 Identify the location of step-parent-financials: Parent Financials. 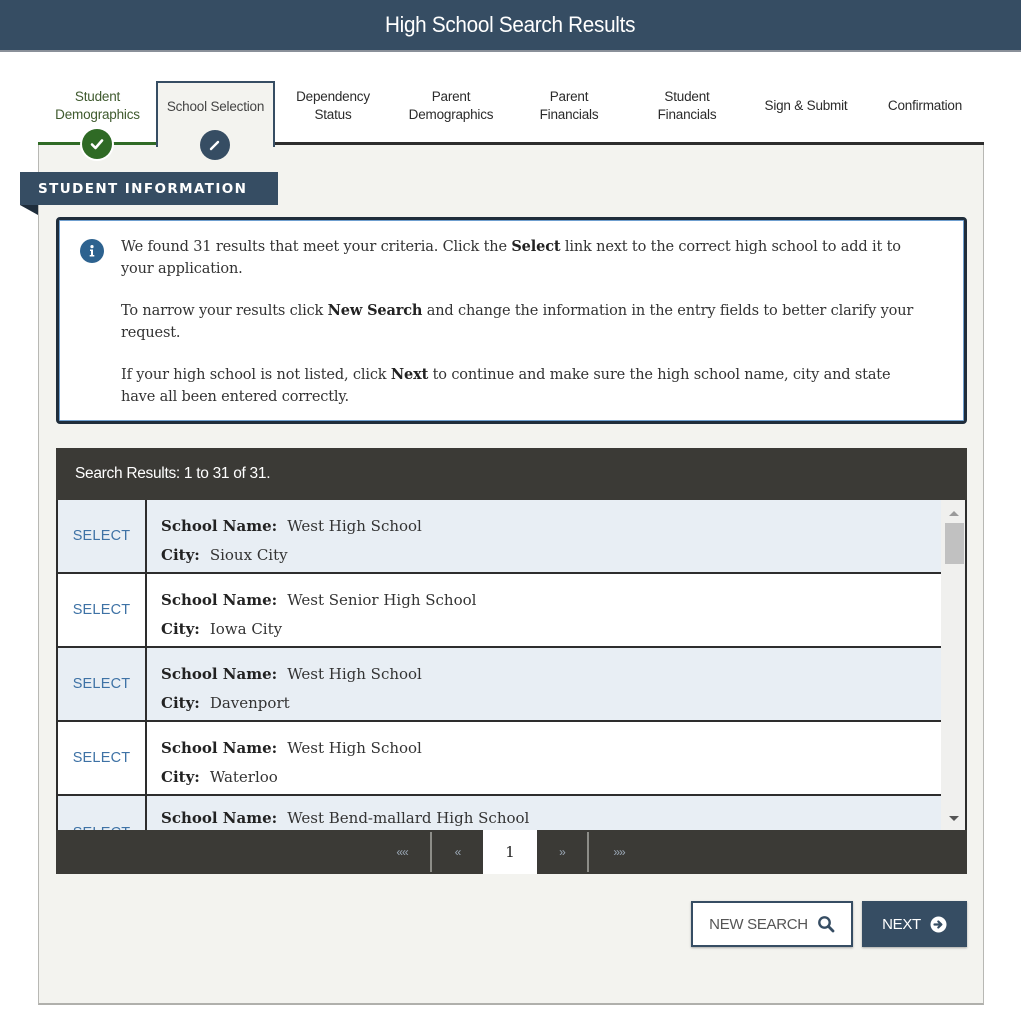
(569, 113).